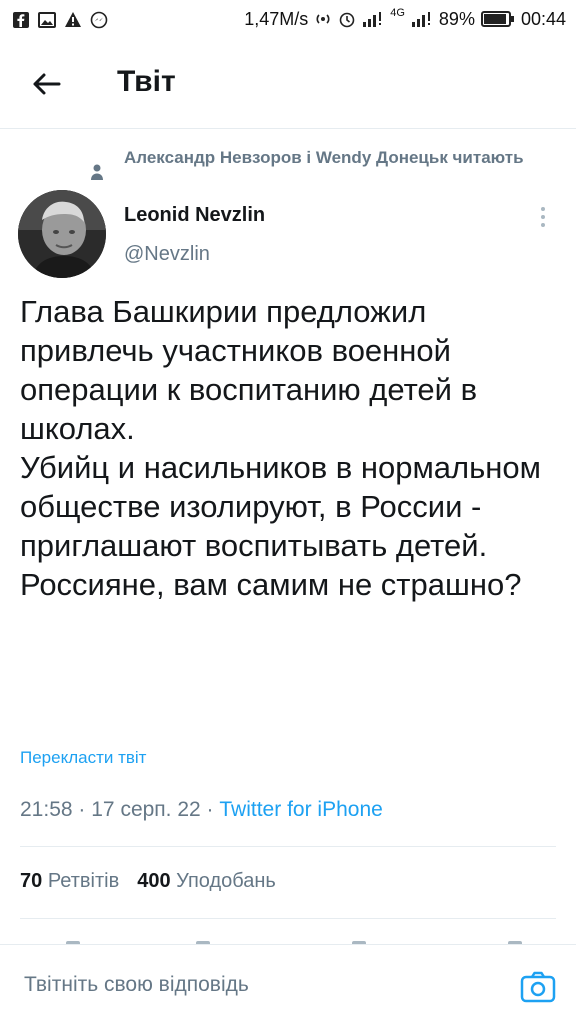 The image size is (576, 1025). What do you see at coordinates (288, 84) in the screenshot?
I see `top-app-bar: Твіт` at bounding box center [288, 84].